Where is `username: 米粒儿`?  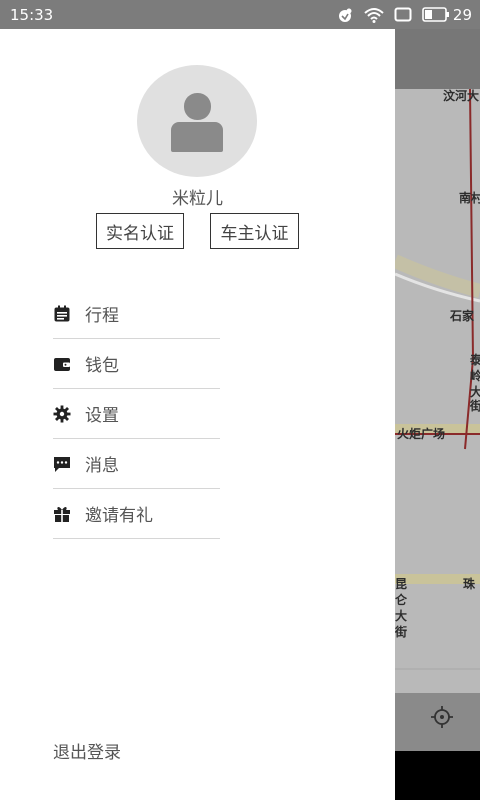 username: 米粒儿 is located at coordinates (197, 199).